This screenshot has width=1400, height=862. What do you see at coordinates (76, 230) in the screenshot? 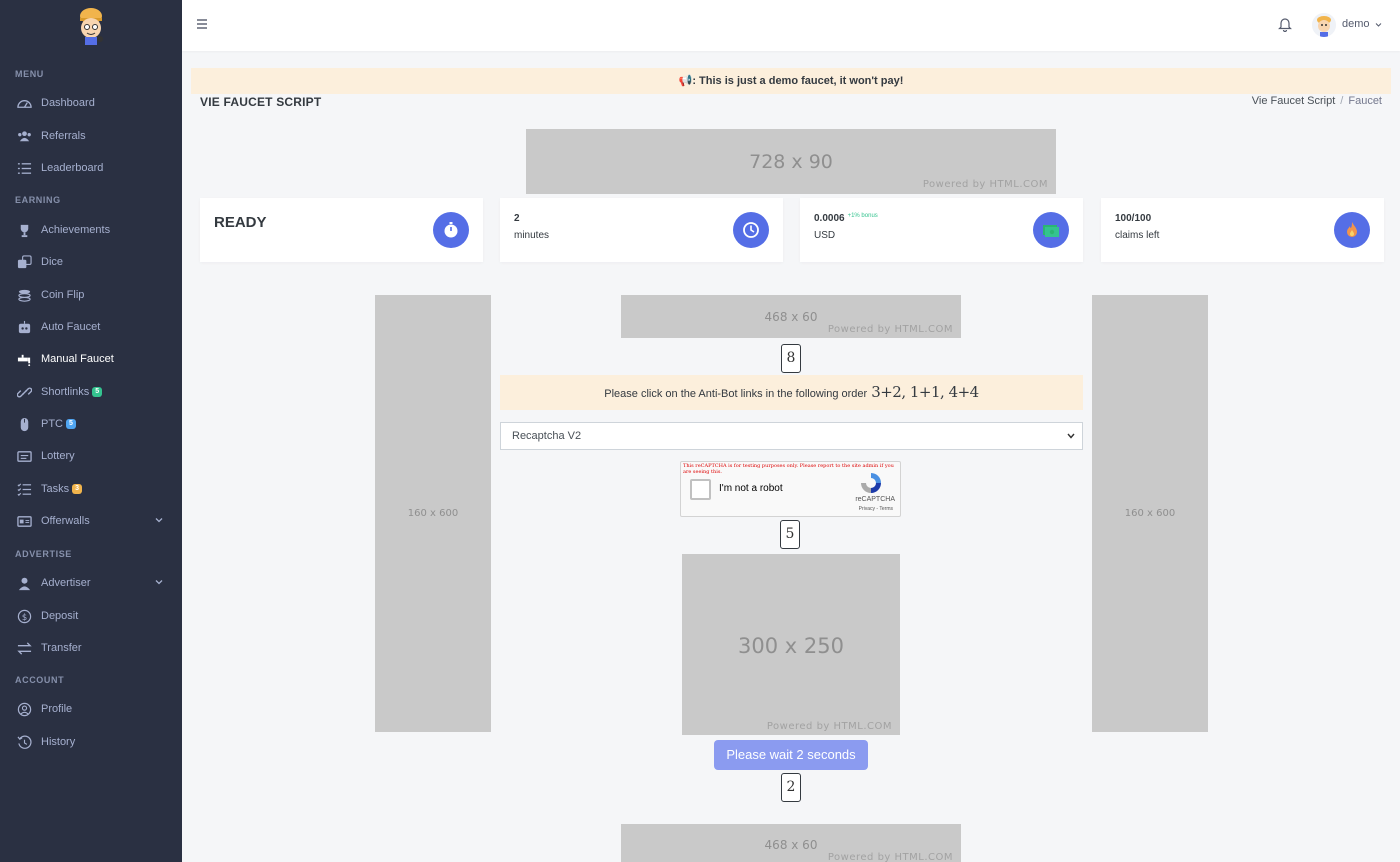
I see `sidebar-item-label: Achievements` at bounding box center [76, 230].